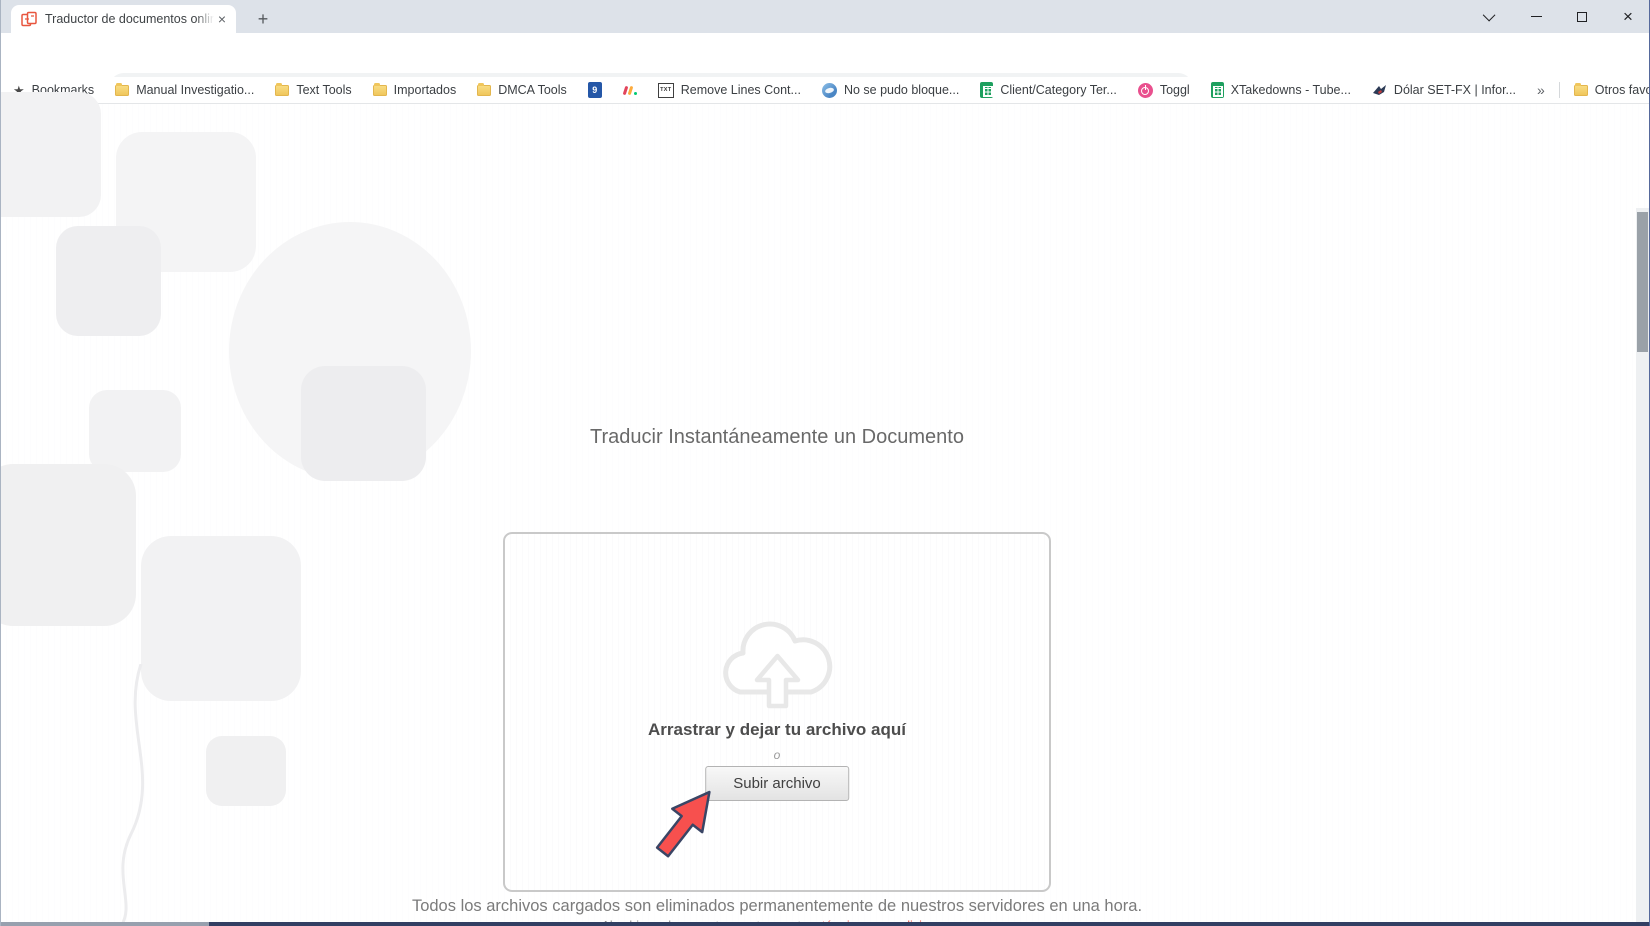  I want to click on bookmark-item-colormark, so click(629, 90).